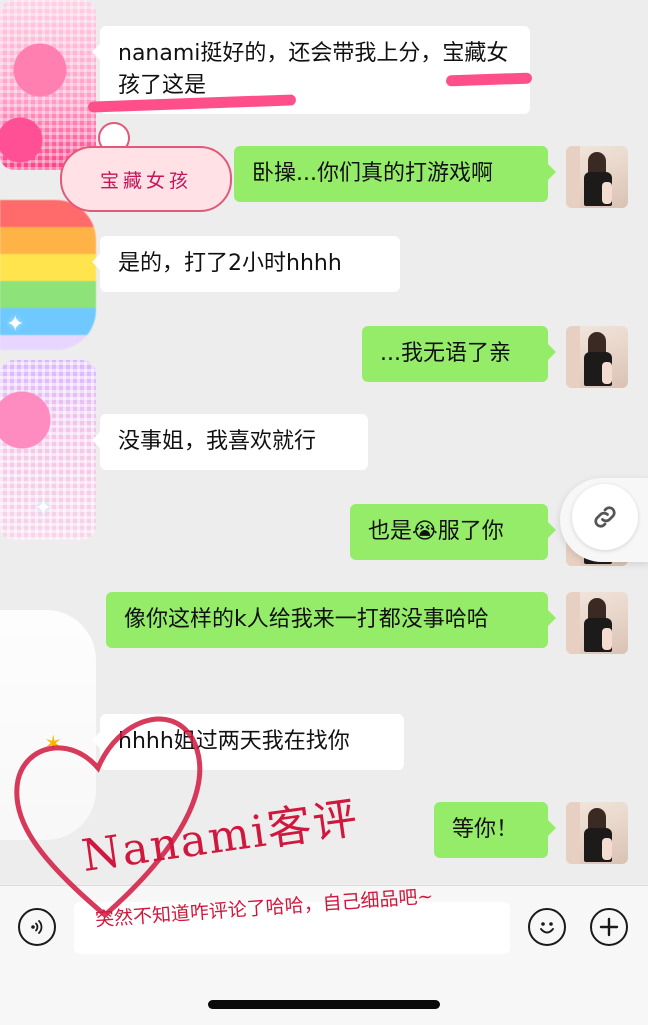 The height and width of the screenshot is (1025, 648). I want to click on message-text-after: 服了你, so click(470, 531).